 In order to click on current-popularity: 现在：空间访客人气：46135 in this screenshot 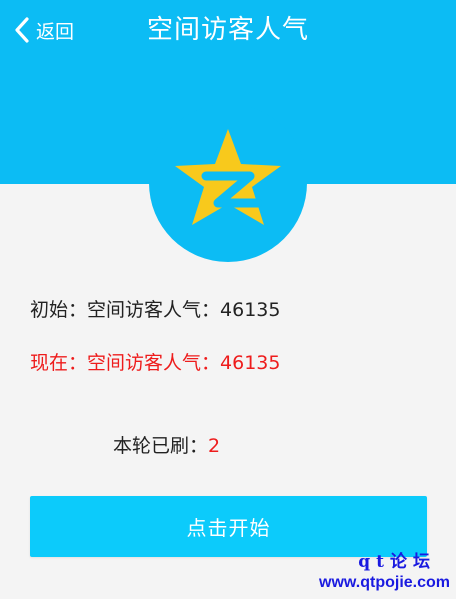, I will do `click(155, 363)`.